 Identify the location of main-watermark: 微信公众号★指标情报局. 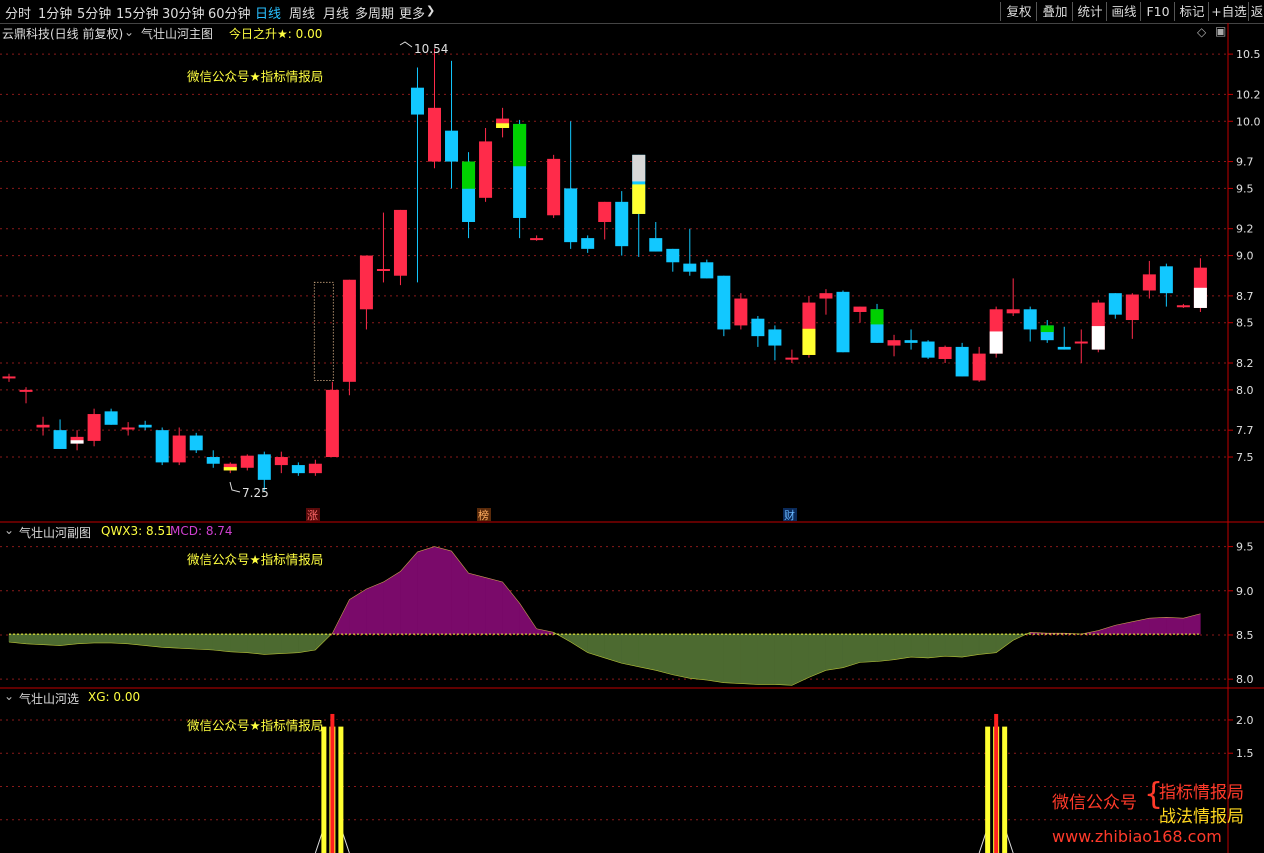
(255, 76).